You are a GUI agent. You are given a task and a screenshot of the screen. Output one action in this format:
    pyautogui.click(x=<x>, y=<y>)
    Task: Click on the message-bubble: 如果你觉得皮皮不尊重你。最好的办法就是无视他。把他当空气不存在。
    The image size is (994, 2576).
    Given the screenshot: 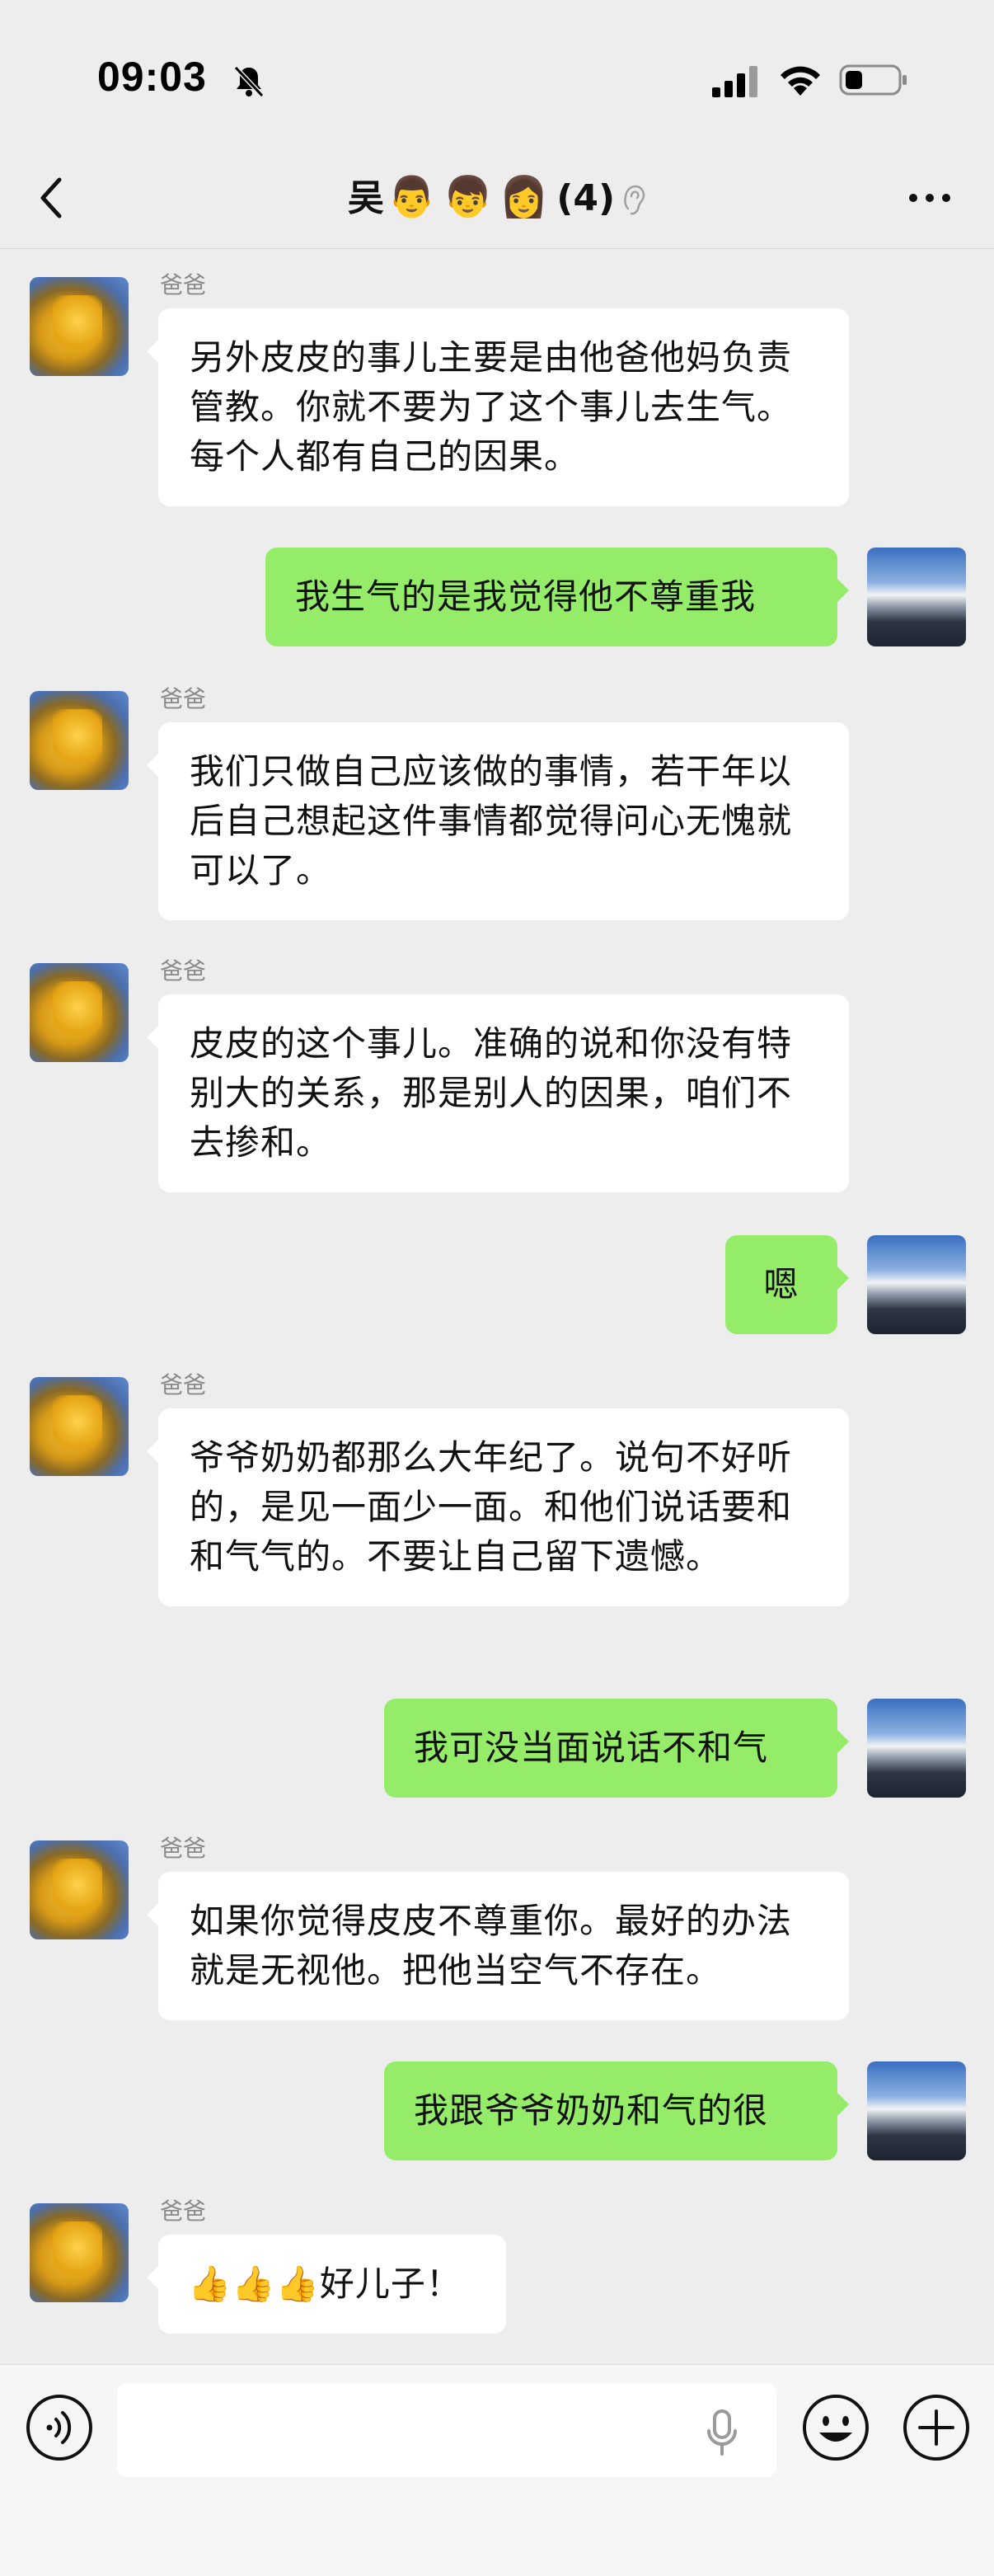 What is the action you would take?
    pyautogui.click(x=498, y=1946)
    